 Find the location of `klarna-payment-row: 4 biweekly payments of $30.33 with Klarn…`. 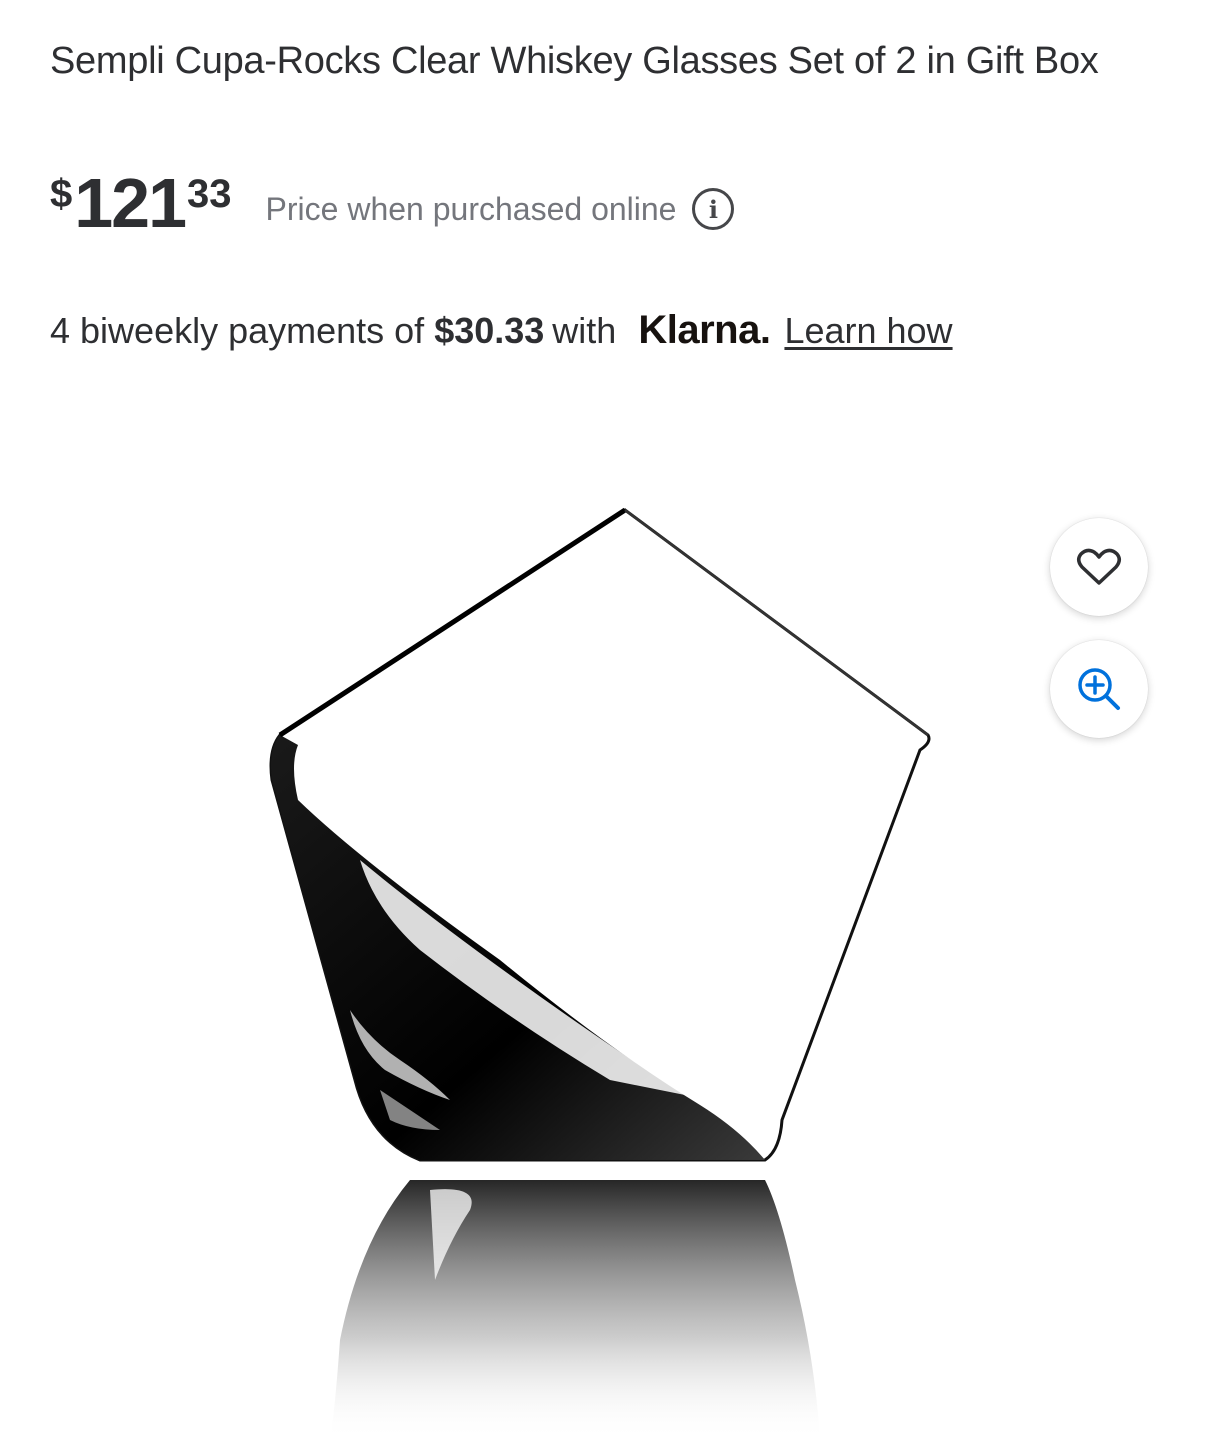

klarna-payment-row: 4 biweekly payments of $30.33 with Klarn… is located at coordinates (501, 330).